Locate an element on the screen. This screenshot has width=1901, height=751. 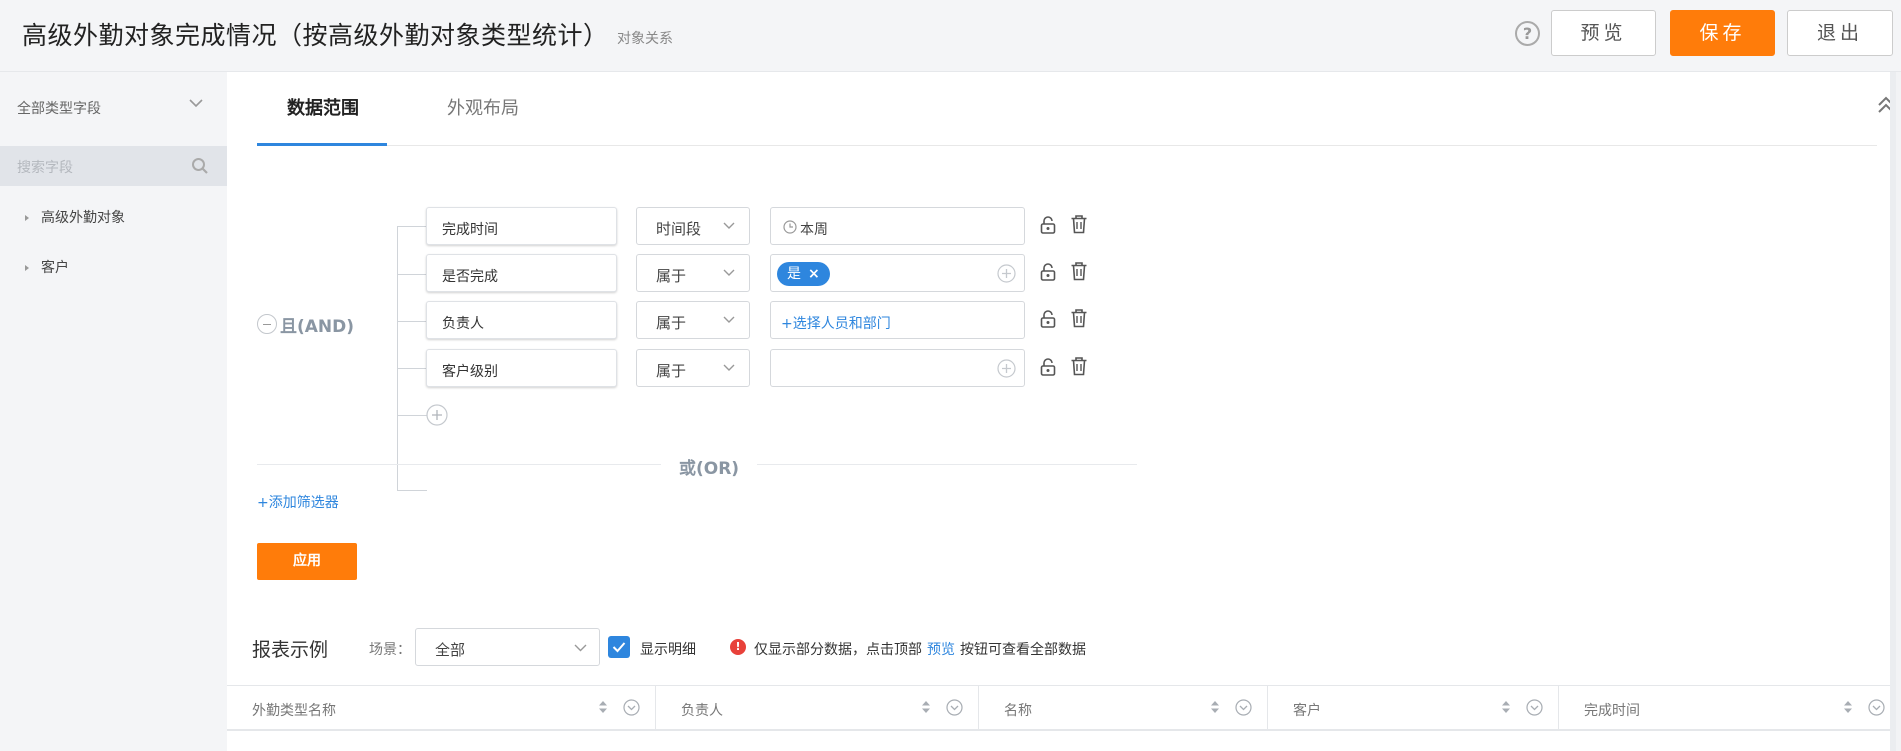
page-title: 高级外勤对象完成情况（按高级外勤对象类型统计） is located at coordinates (315, 35).